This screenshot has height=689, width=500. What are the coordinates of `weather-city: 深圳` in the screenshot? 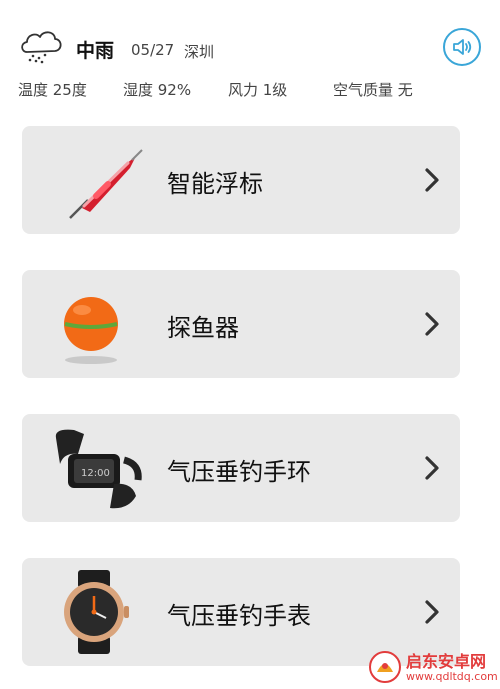 It's located at (199, 52).